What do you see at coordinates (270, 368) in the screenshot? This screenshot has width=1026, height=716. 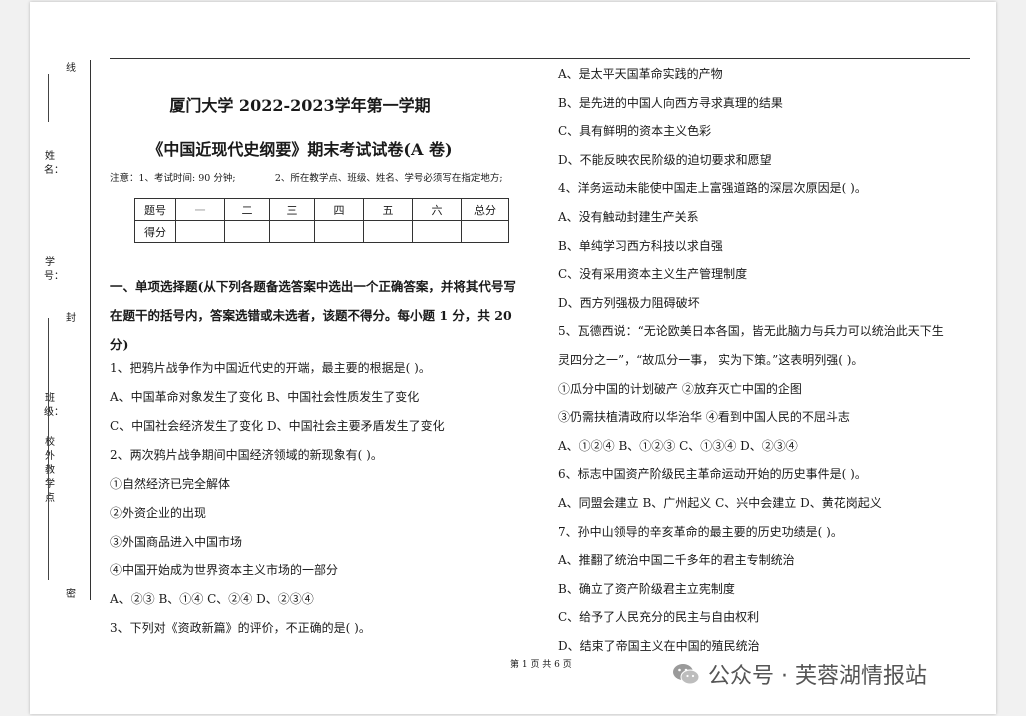 I see `question-line: 1、把鸦片战争作为中国近代史的开端，最主要的根据是( )。` at bounding box center [270, 368].